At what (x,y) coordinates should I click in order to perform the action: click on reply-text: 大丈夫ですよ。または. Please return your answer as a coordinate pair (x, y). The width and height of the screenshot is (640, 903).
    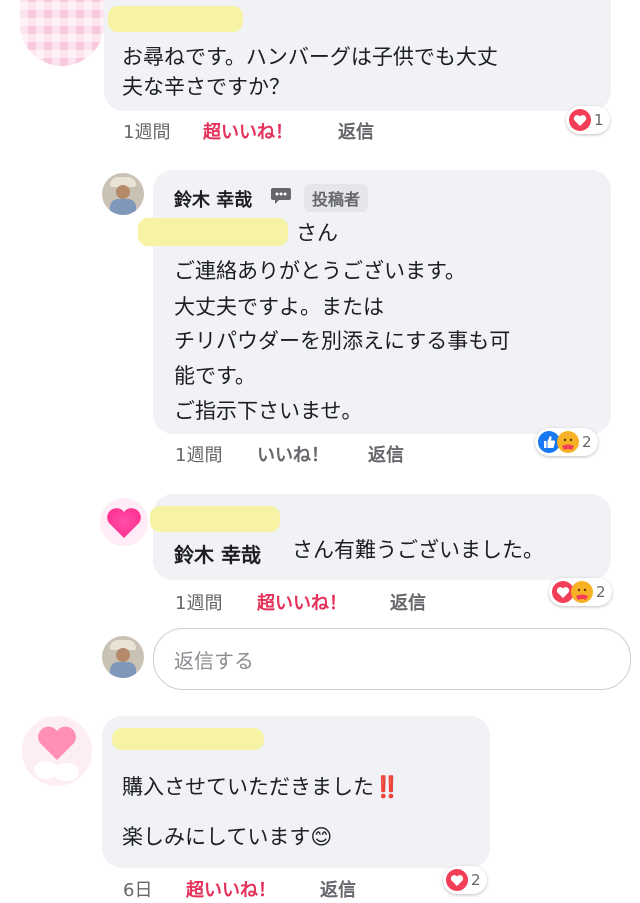
    Looking at the image, I should click on (279, 307).